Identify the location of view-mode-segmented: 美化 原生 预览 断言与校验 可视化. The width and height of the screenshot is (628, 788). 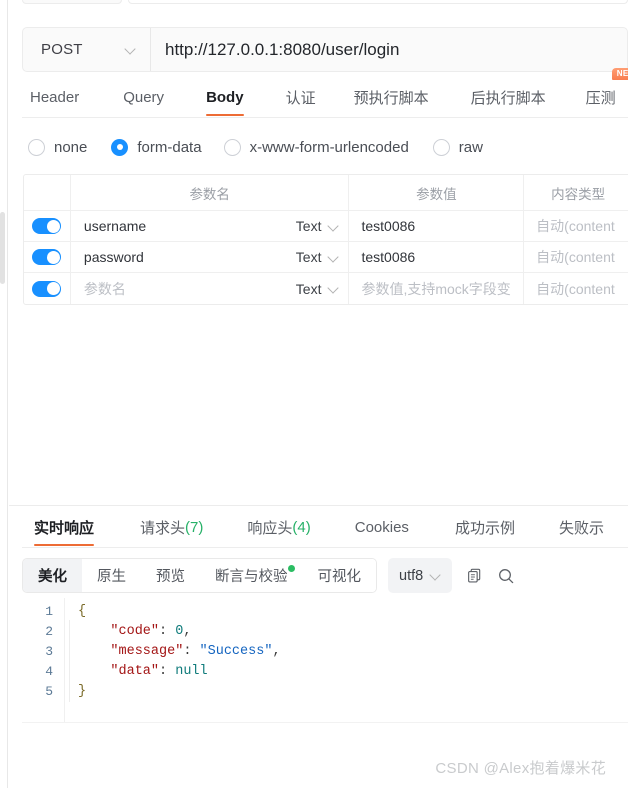
(199, 575).